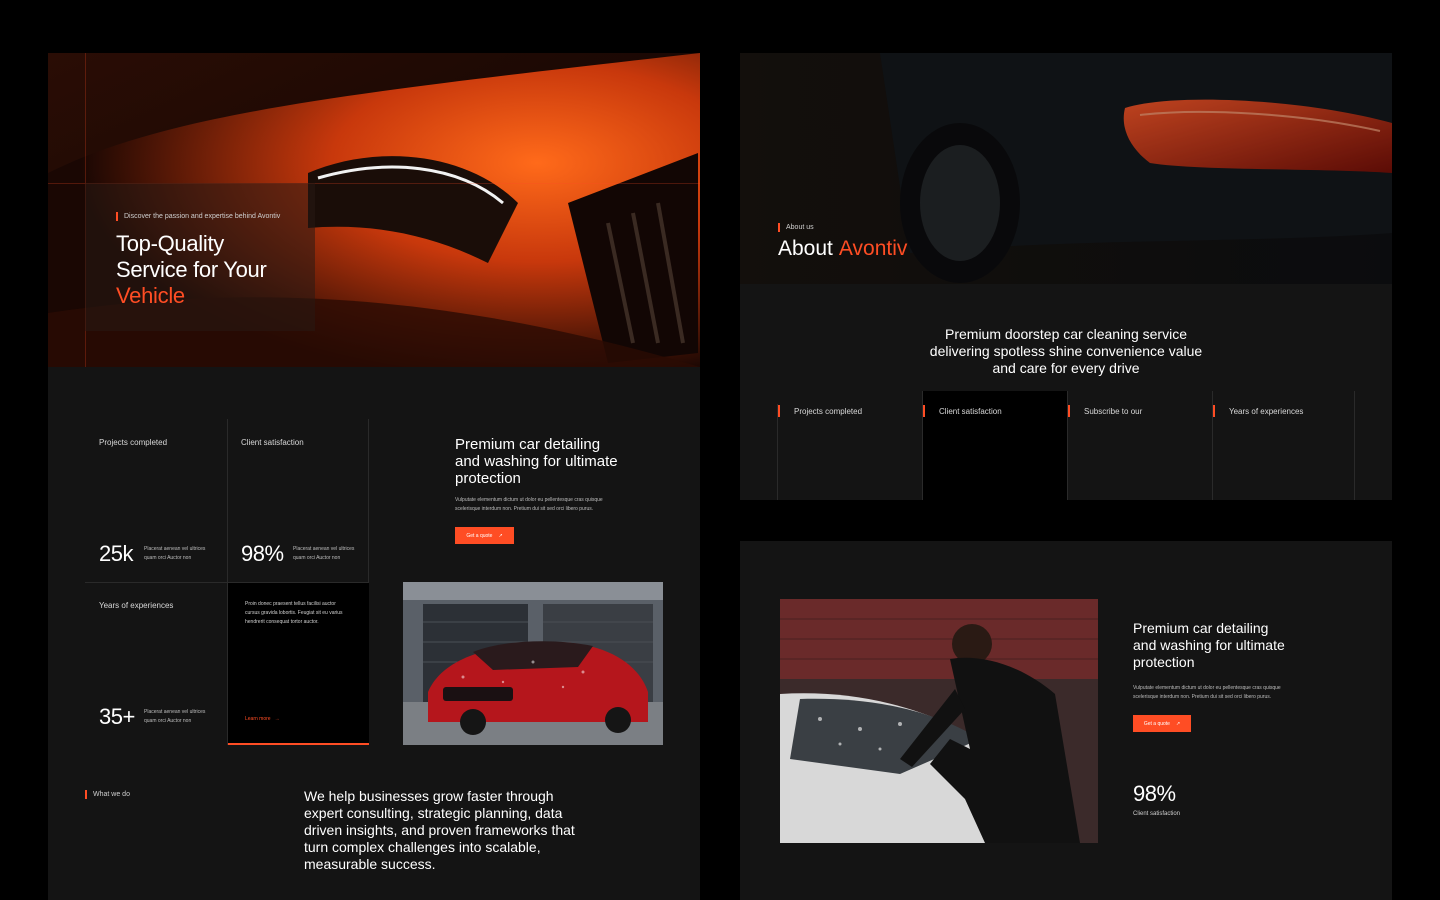 The width and height of the screenshot is (1440, 900). Describe the element at coordinates (136, 605) in the screenshot. I see `stat-years-label: Years of experiences` at that location.